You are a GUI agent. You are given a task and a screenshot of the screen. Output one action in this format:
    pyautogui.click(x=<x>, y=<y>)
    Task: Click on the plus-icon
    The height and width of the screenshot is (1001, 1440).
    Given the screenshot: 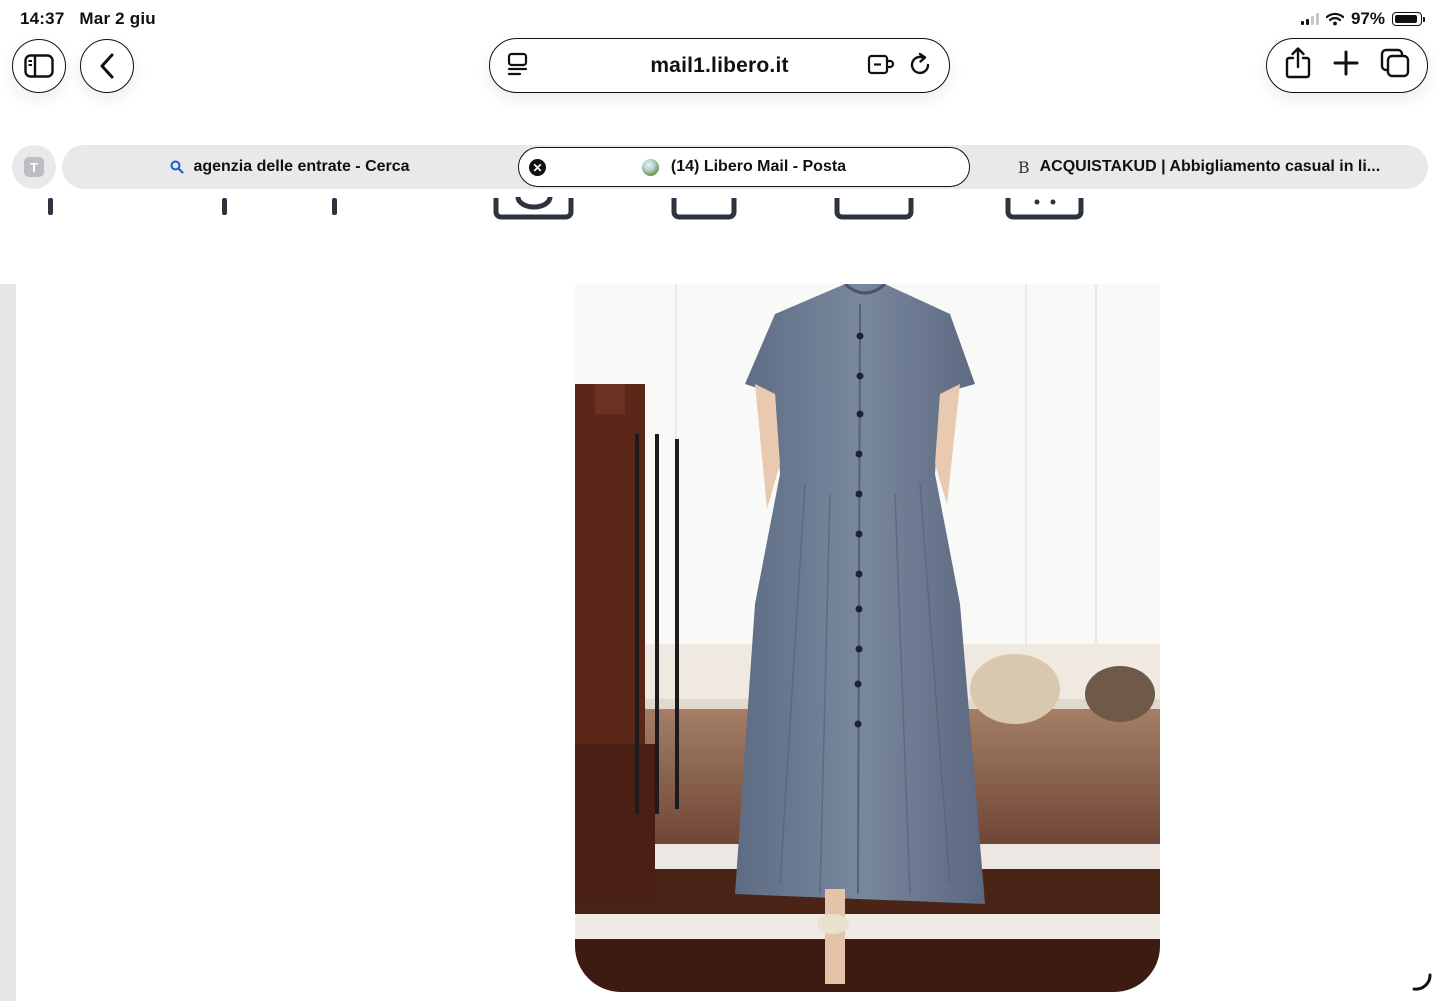 What is the action you would take?
    pyautogui.click(x=1346, y=63)
    